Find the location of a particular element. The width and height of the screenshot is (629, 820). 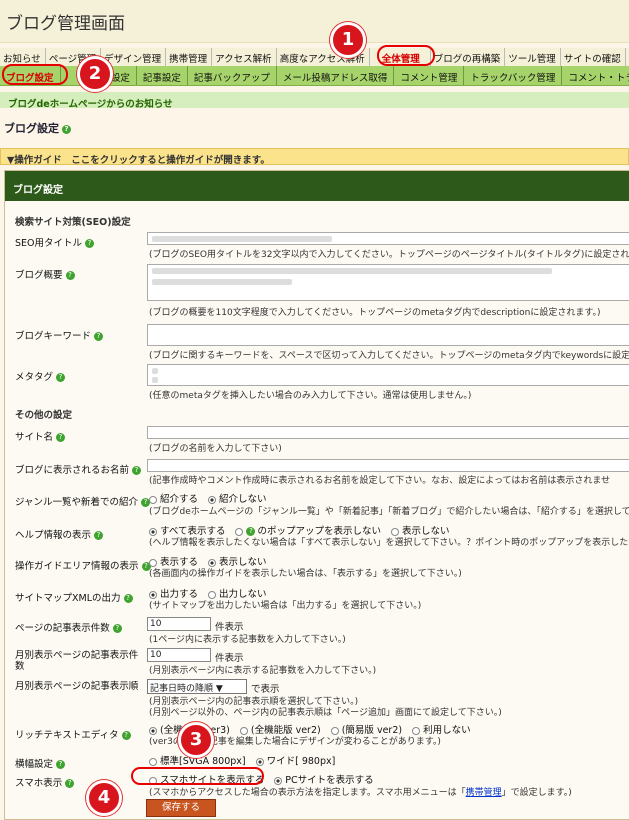

hint-smartphone-pre: (スマホからアクセスした場合の表示方法を指定します。スマホ用メニューは「 is located at coordinates (307, 793).